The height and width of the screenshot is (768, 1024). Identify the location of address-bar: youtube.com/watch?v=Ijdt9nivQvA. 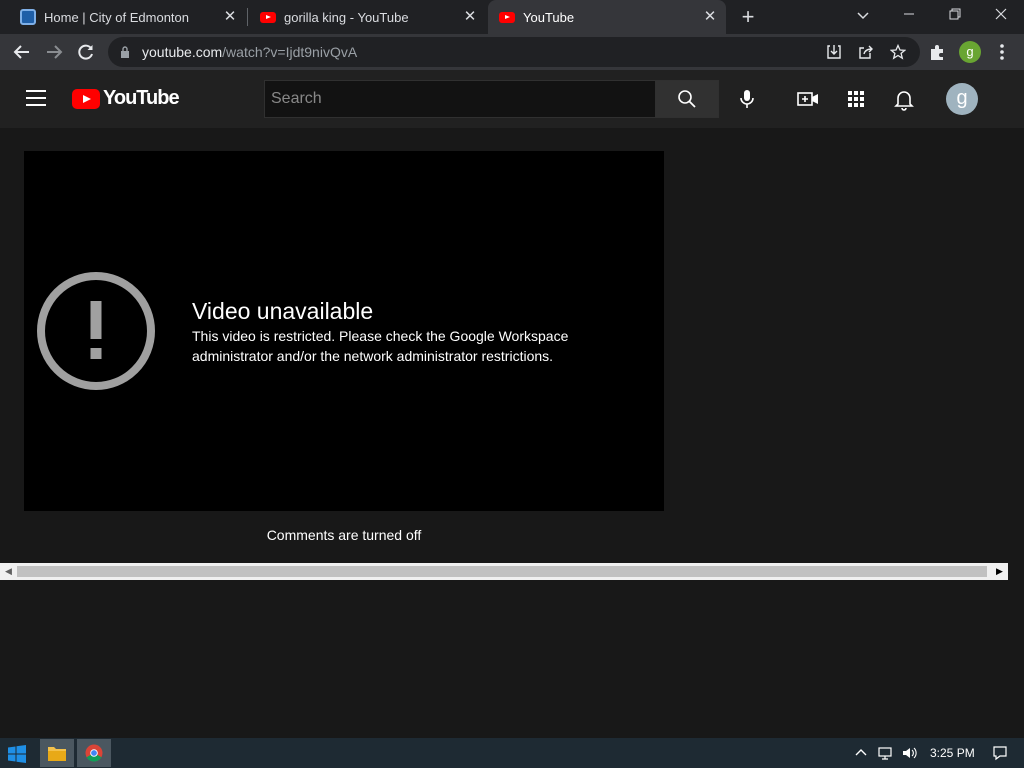
(514, 52).